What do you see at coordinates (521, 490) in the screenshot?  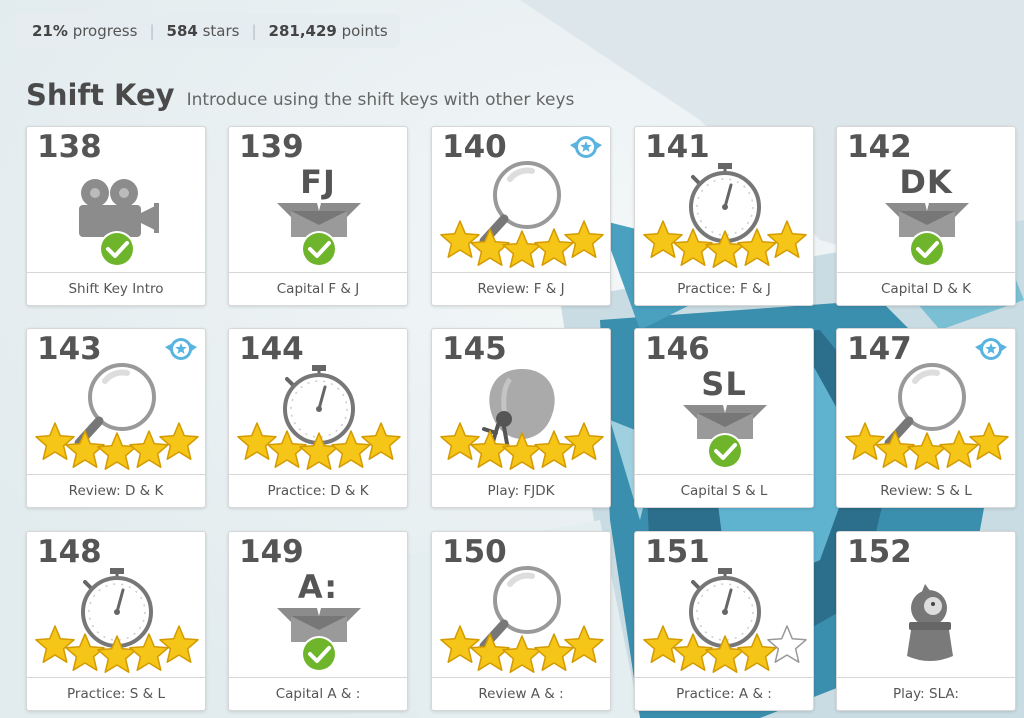 I see `lesson-card-caption: Play: FJDK` at bounding box center [521, 490].